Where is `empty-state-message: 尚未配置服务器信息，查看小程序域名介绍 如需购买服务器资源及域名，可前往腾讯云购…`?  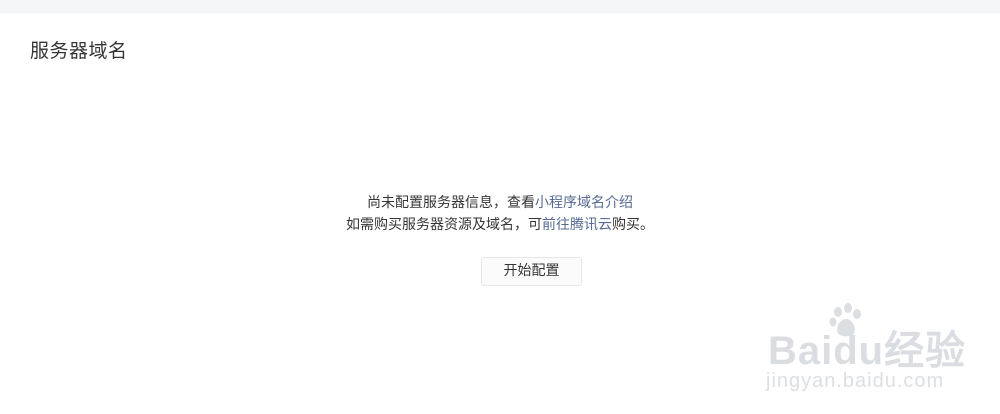 empty-state-message: 尚未配置服务器信息，查看小程序域名介绍 如需购买服务器资源及域名，可前往腾讯云购… is located at coordinates (500, 214).